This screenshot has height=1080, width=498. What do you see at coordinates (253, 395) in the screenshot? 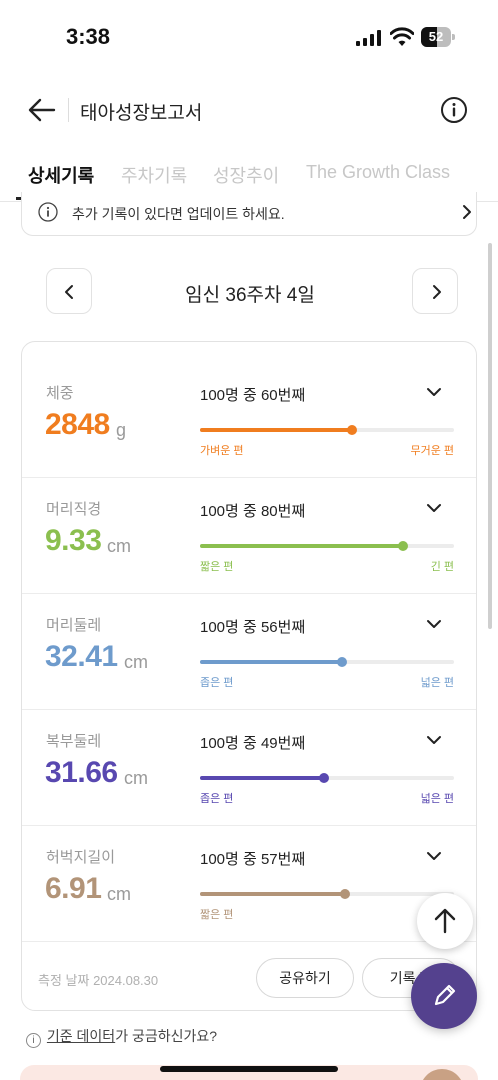
I see `metric-rank: 100명 중 60번째` at bounding box center [253, 395].